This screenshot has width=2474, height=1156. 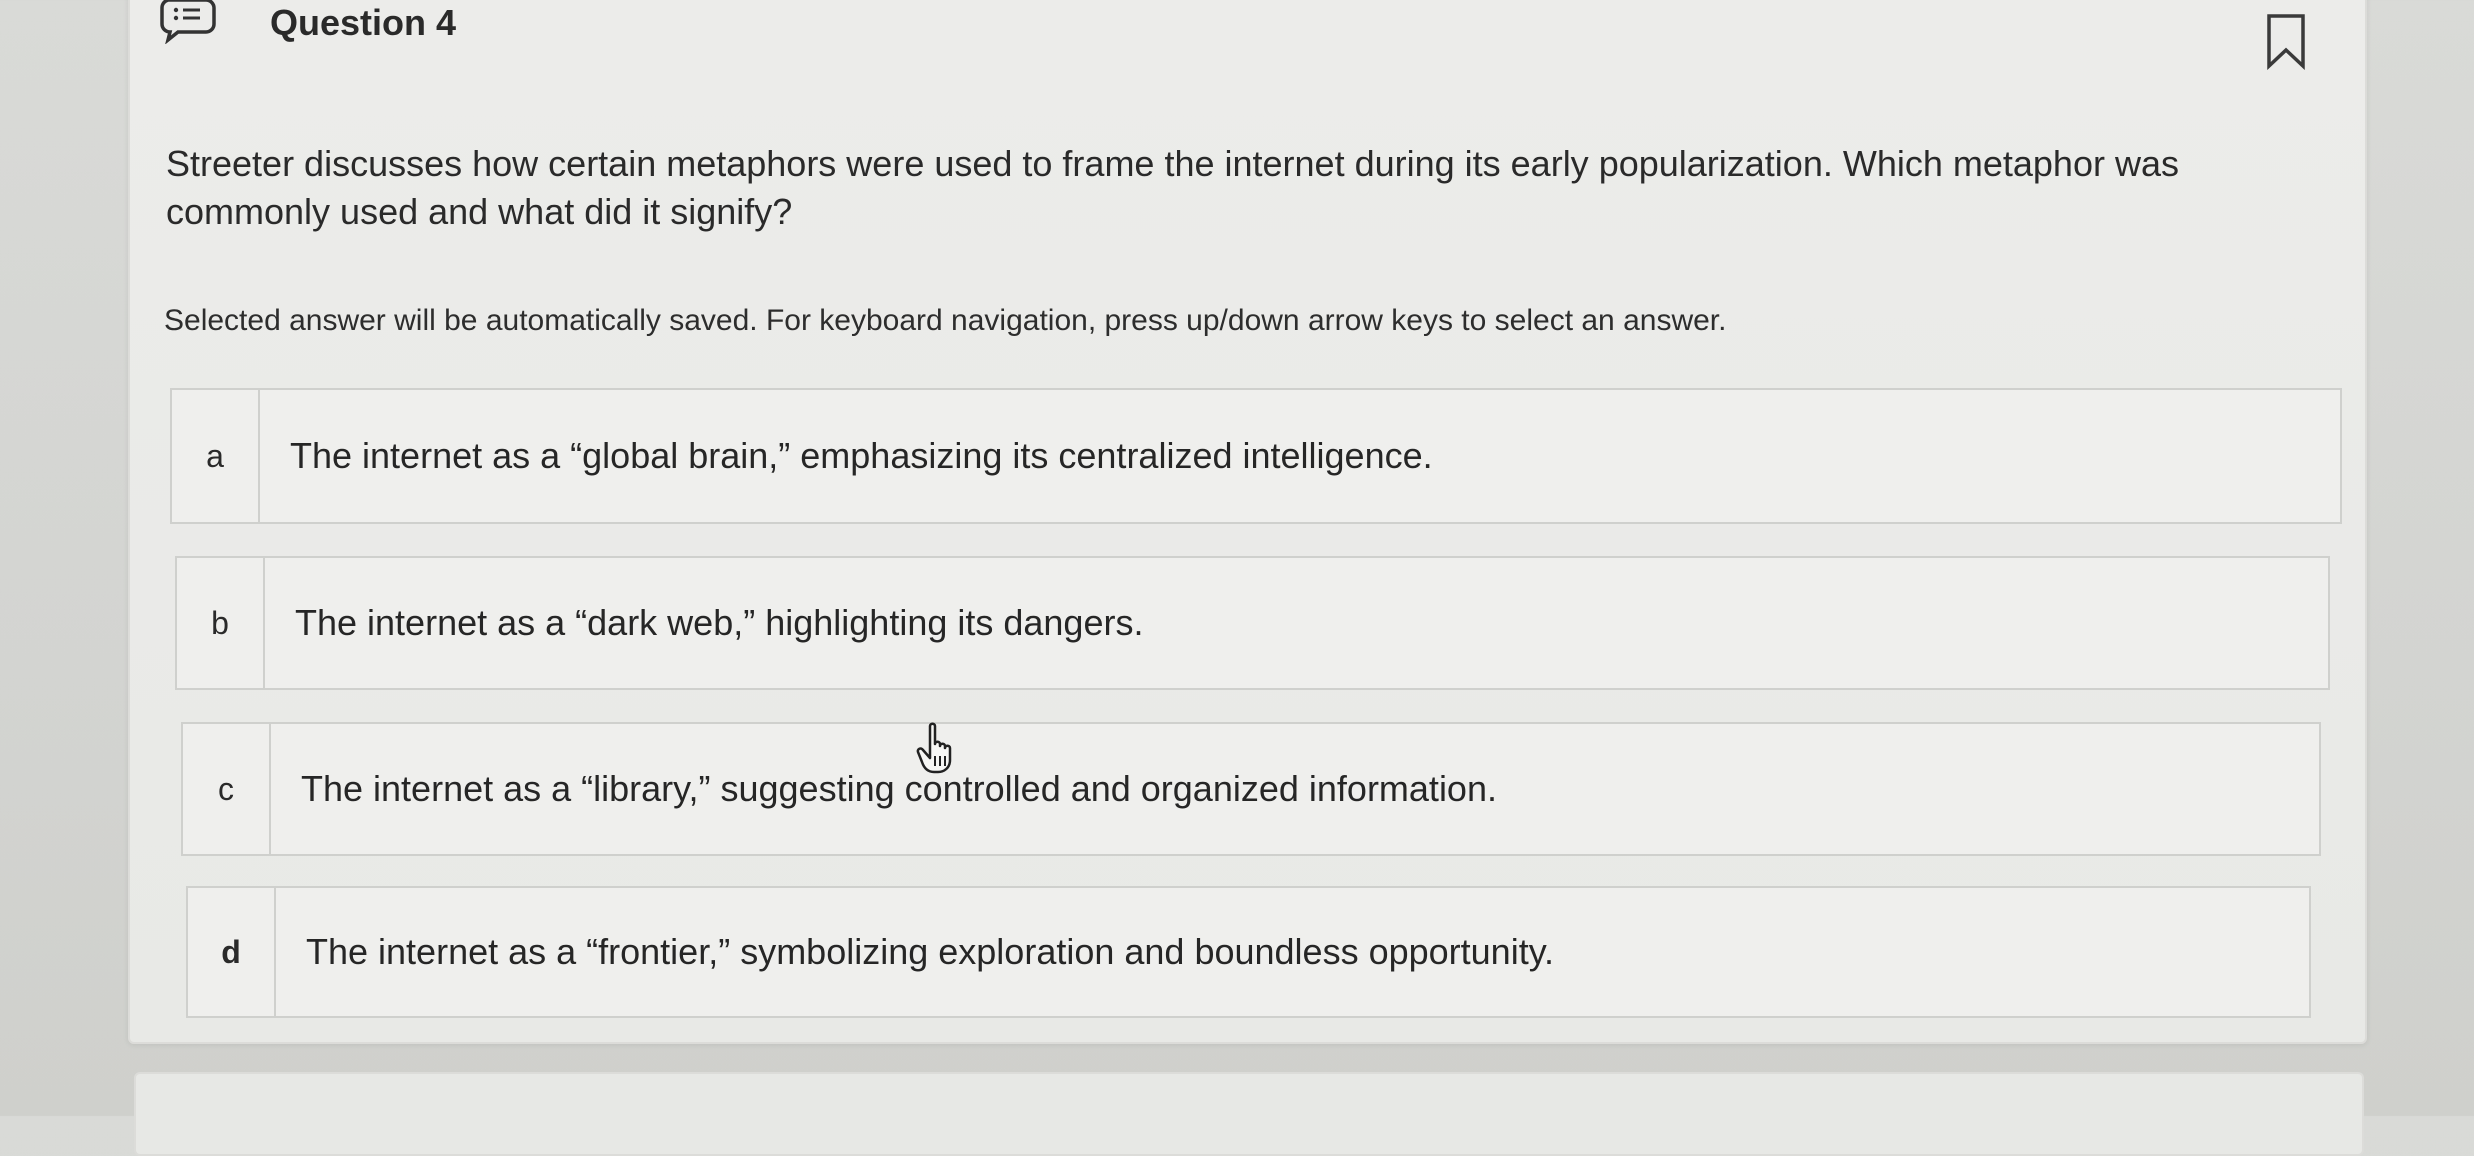 I want to click on option-letter: b, so click(x=221, y=623).